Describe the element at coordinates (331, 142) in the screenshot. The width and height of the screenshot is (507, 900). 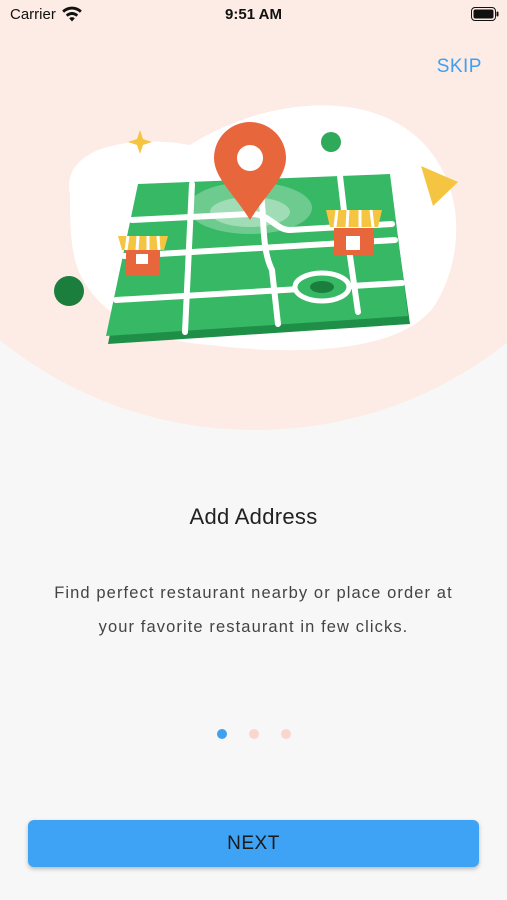
I see `decor-circle-small` at that location.